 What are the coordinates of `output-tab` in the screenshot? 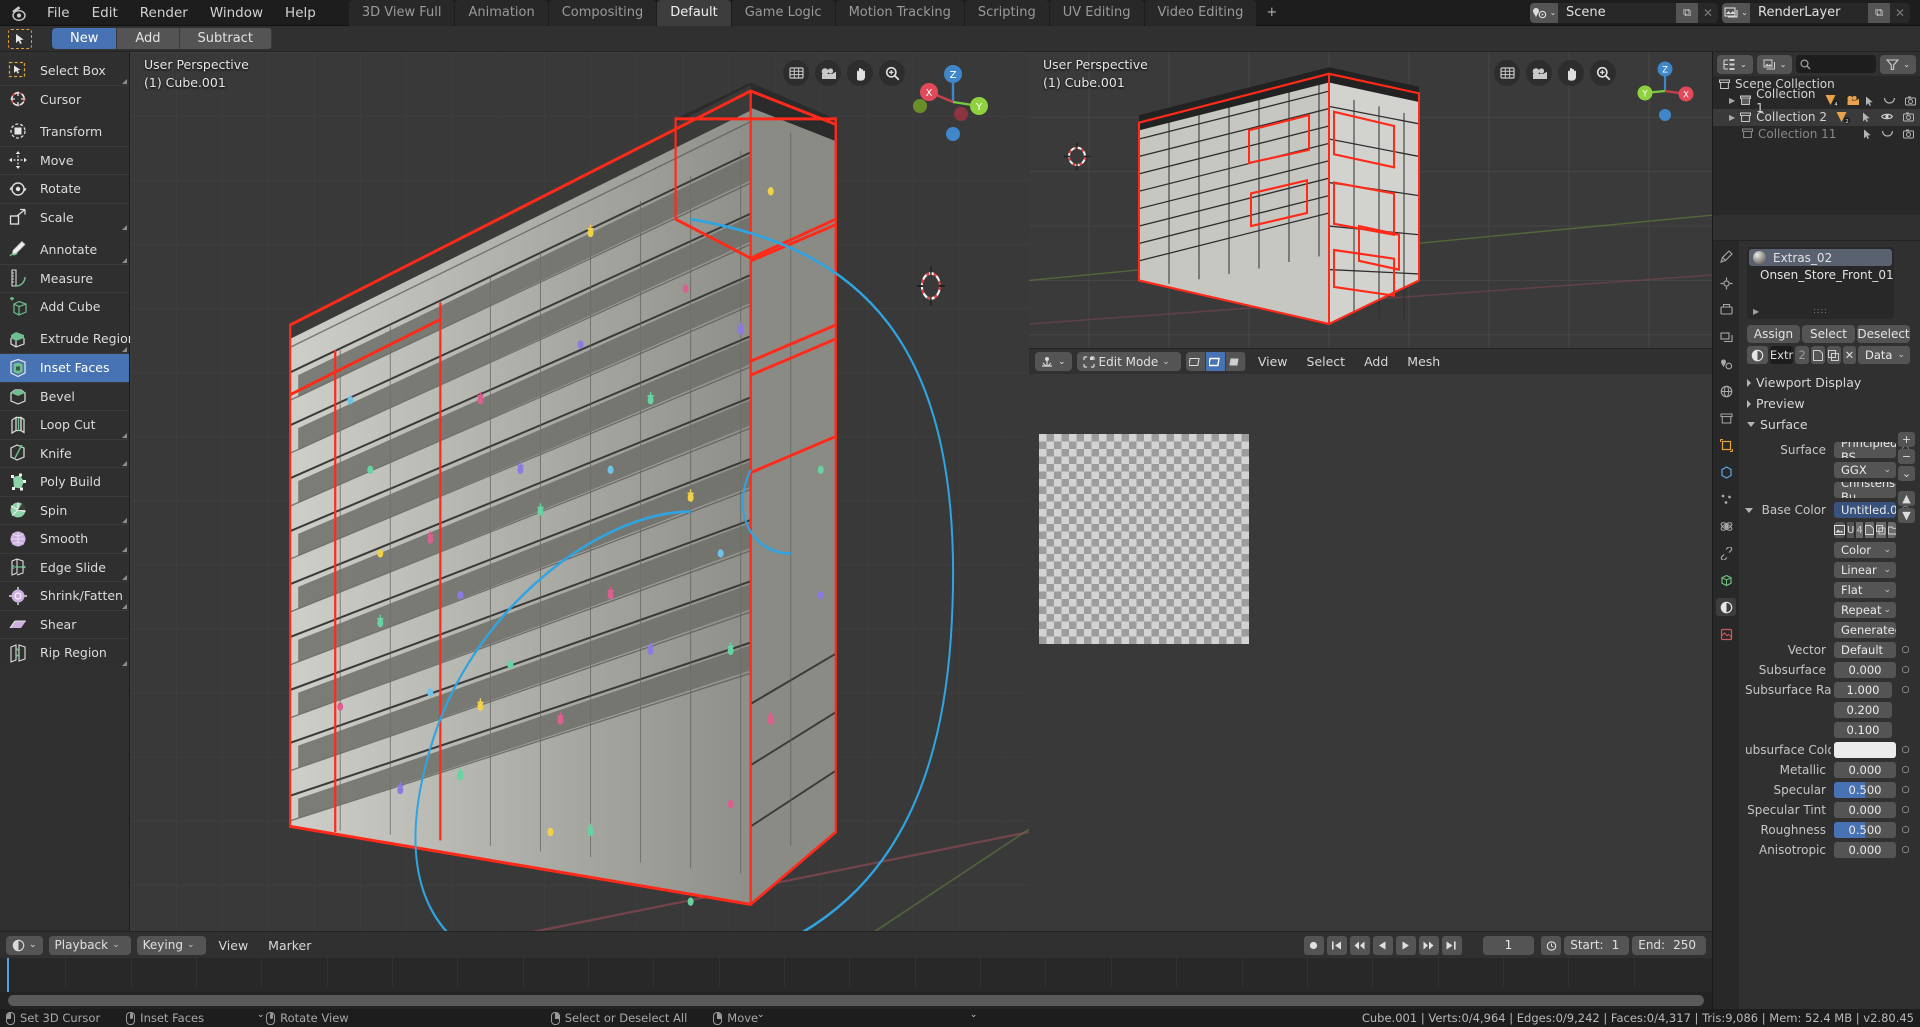 It's located at (1726, 310).